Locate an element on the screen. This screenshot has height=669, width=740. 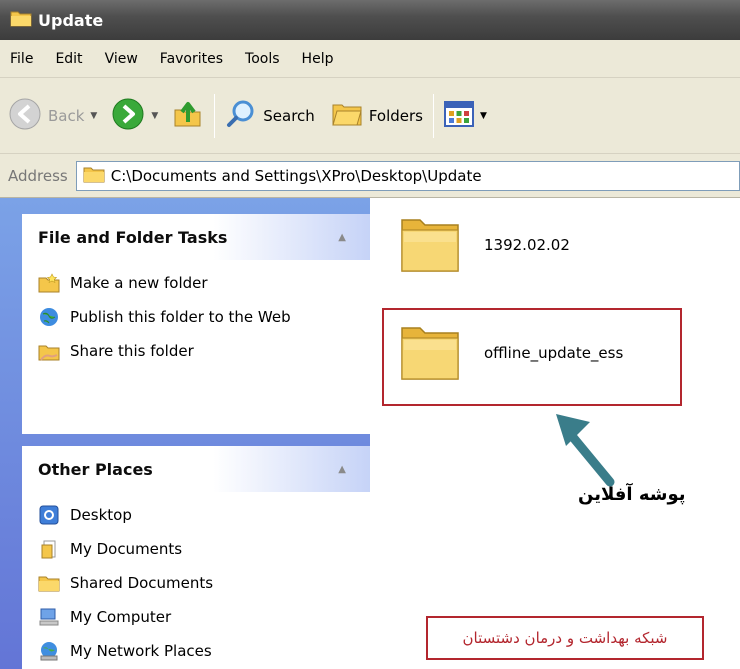
search-label: Search is located at coordinates (289, 115).